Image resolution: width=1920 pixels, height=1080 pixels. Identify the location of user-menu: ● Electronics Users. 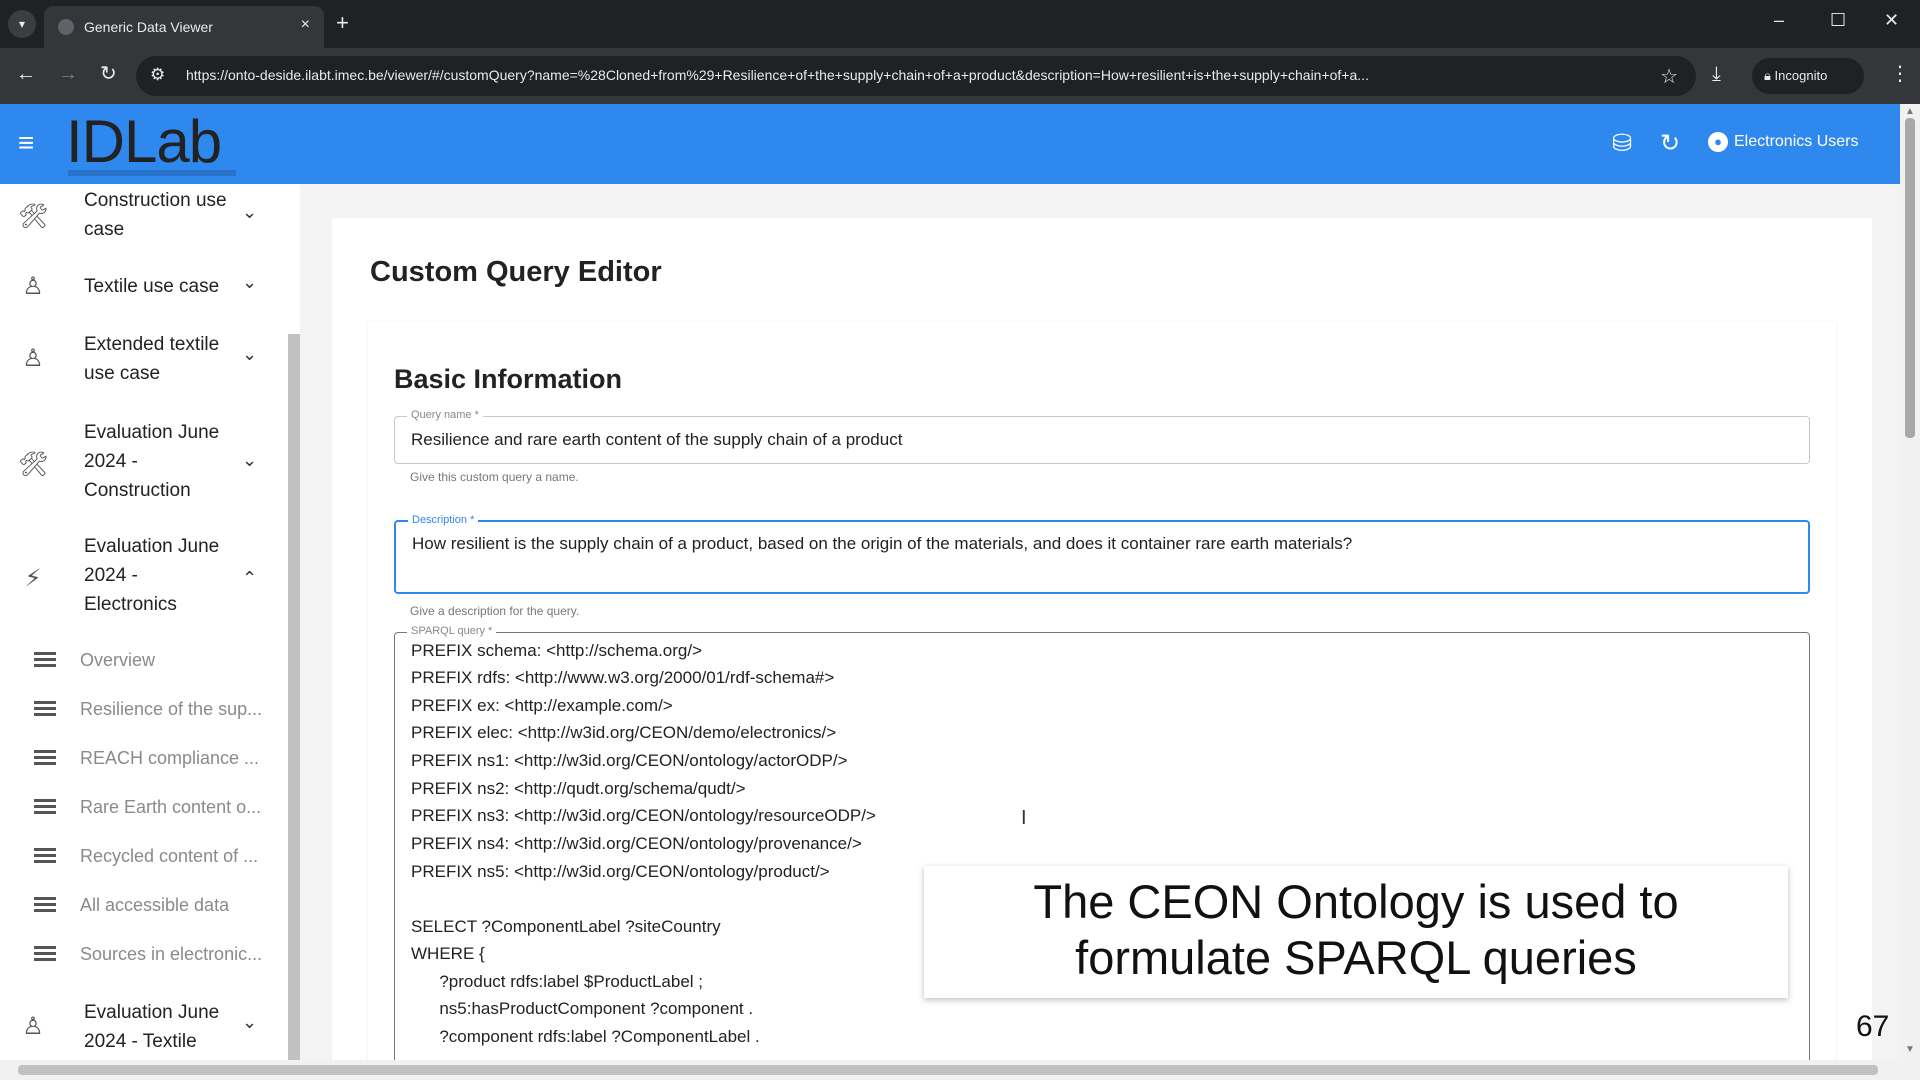
(1783, 142).